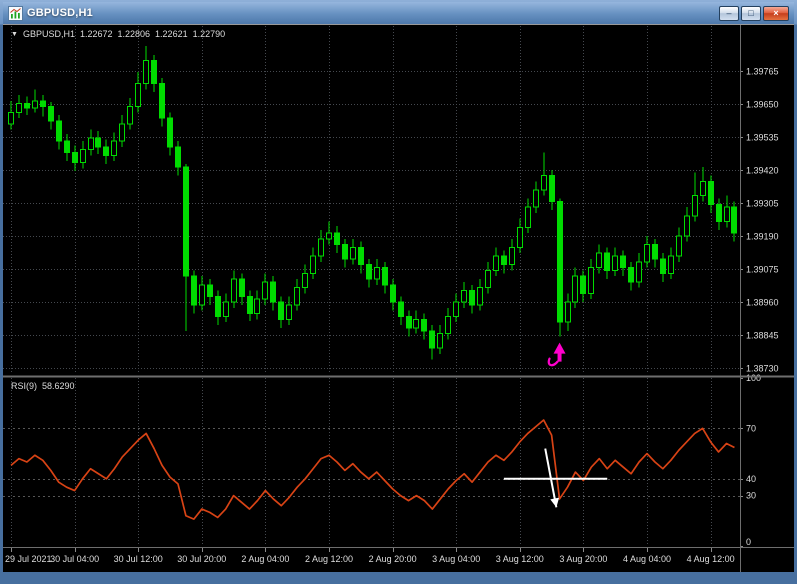 Image resolution: width=797 pixels, height=584 pixels. I want to click on window-controls: – □ ×, so click(755, 13).